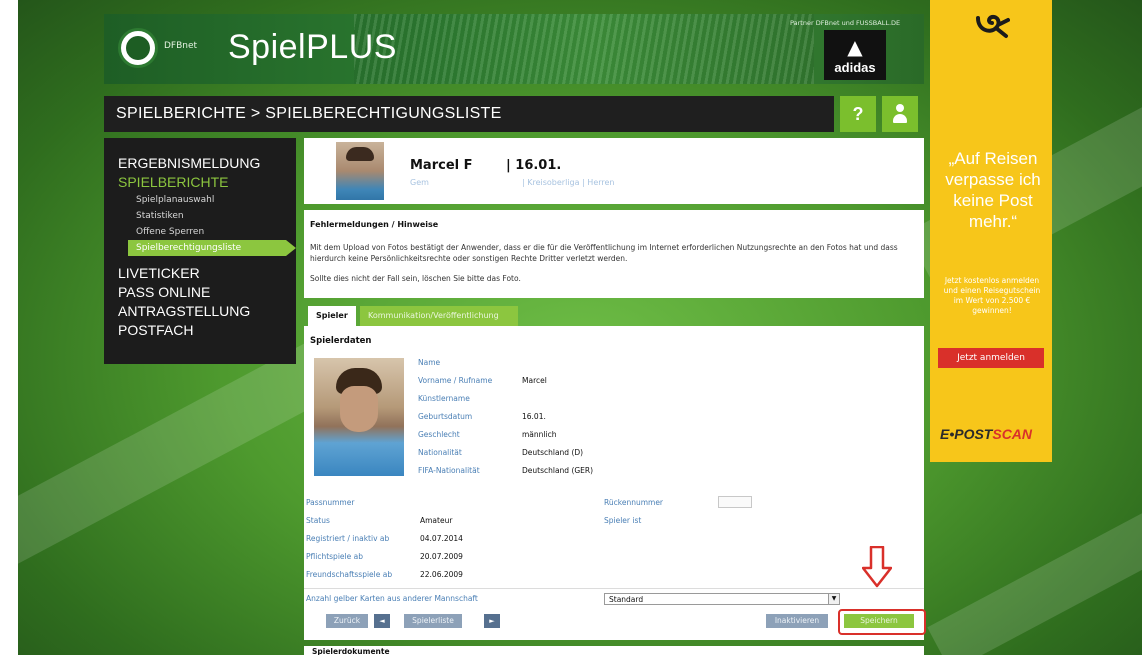  What do you see at coordinates (877, 567) in the screenshot?
I see `annotation-arrow-icon` at bounding box center [877, 567].